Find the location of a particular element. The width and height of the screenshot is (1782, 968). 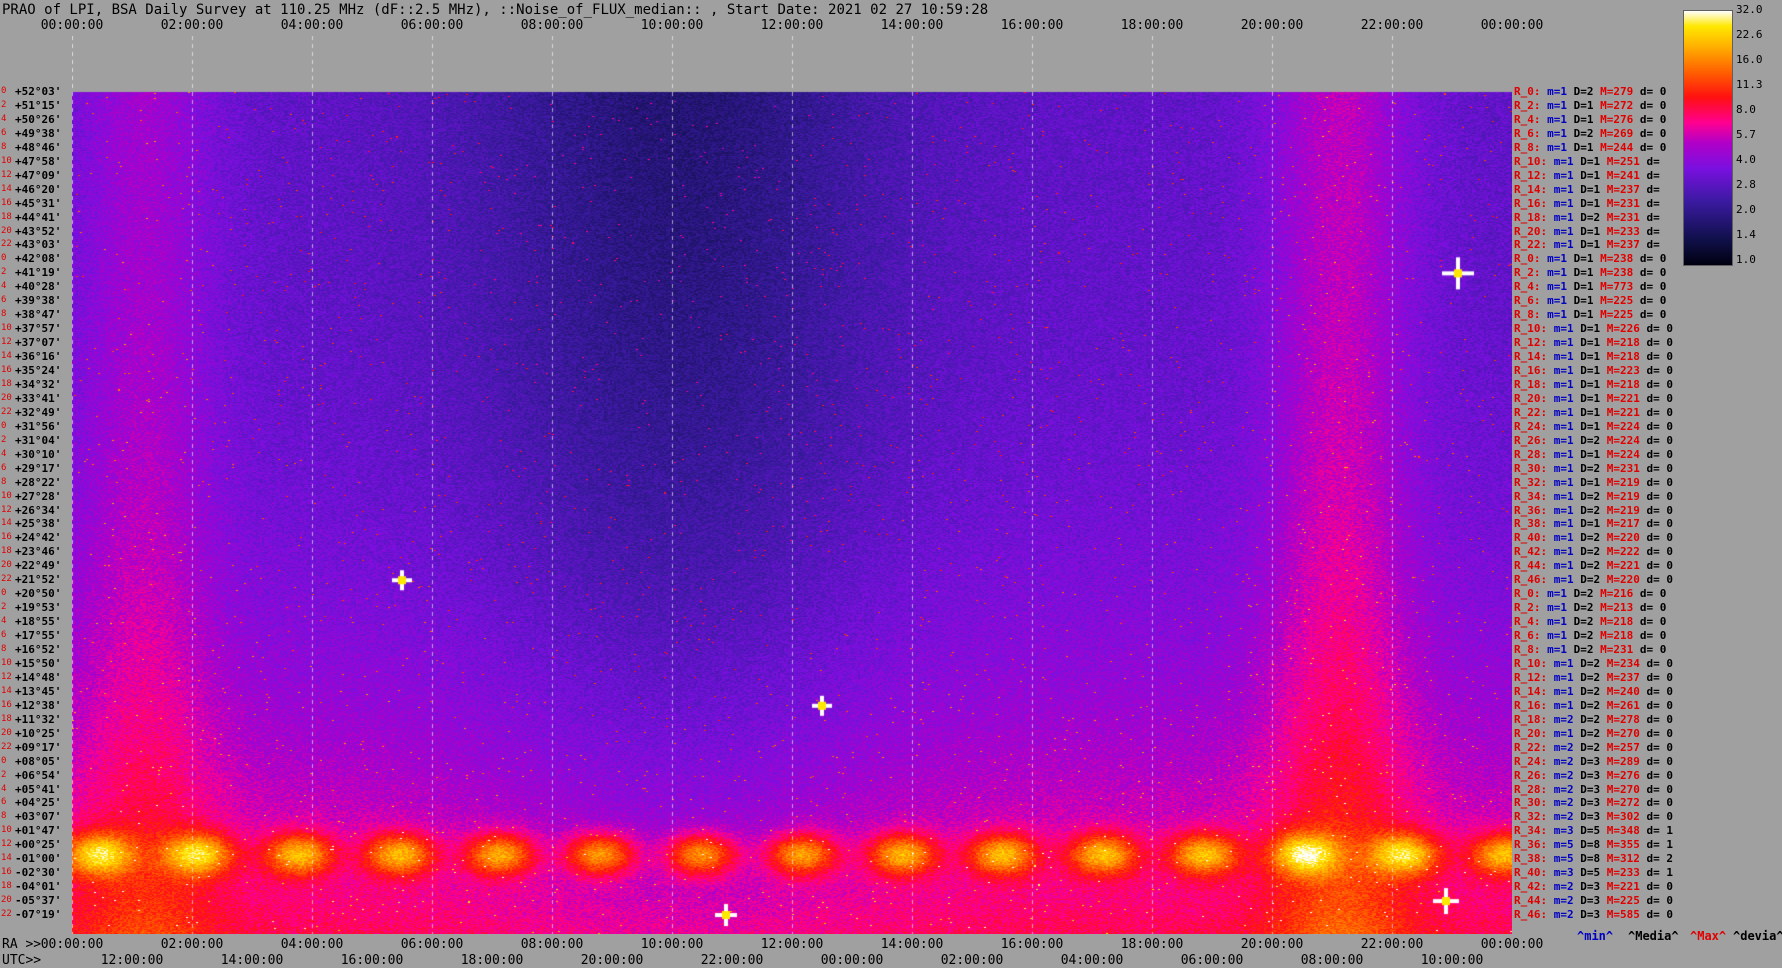

colorbar-tick: 2.8 is located at coordinates (1746, 184).